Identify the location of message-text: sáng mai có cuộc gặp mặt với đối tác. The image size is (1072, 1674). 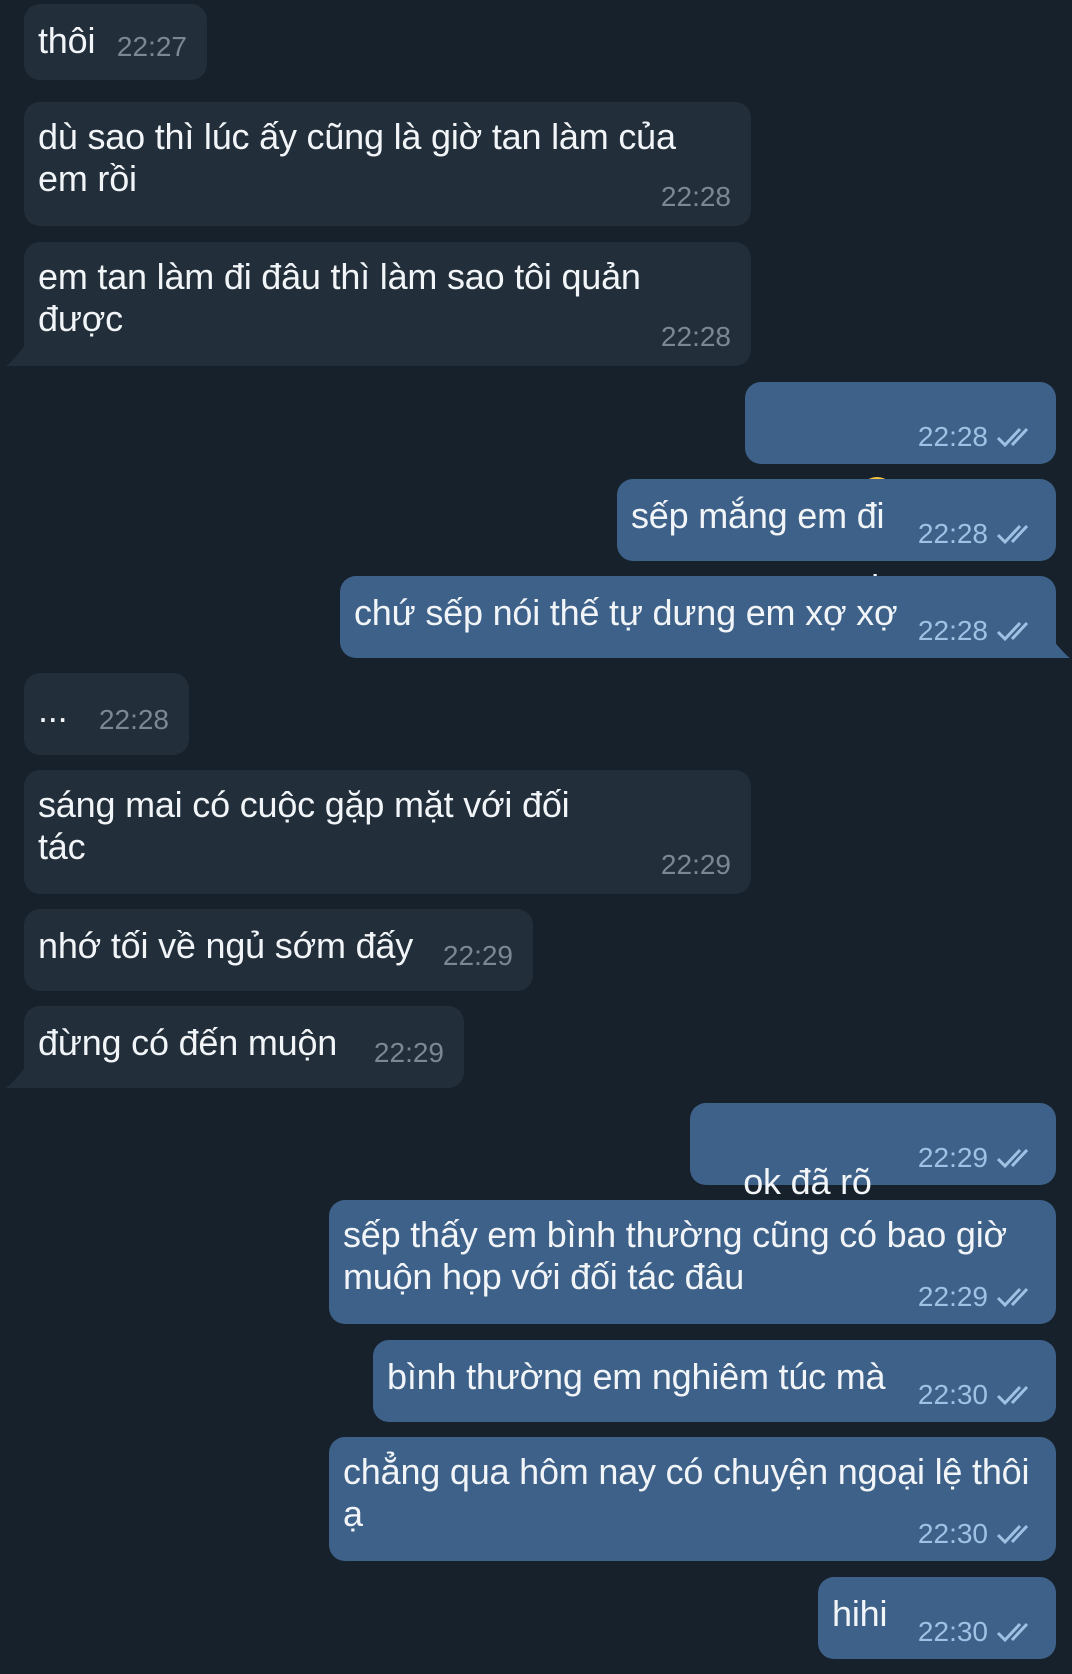
(304, 825).